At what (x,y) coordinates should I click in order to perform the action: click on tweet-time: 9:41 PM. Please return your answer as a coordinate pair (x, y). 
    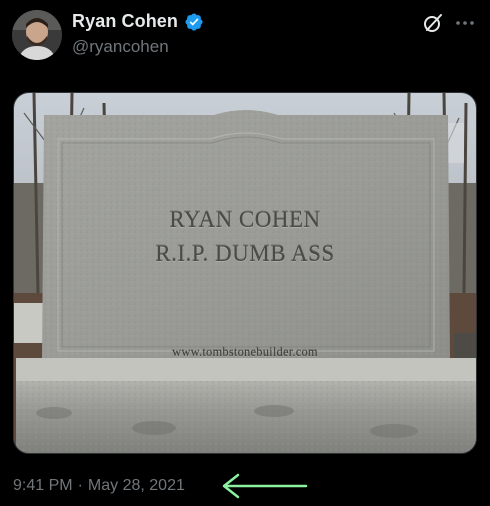
    Looking at the image, I should click on (43, 485).